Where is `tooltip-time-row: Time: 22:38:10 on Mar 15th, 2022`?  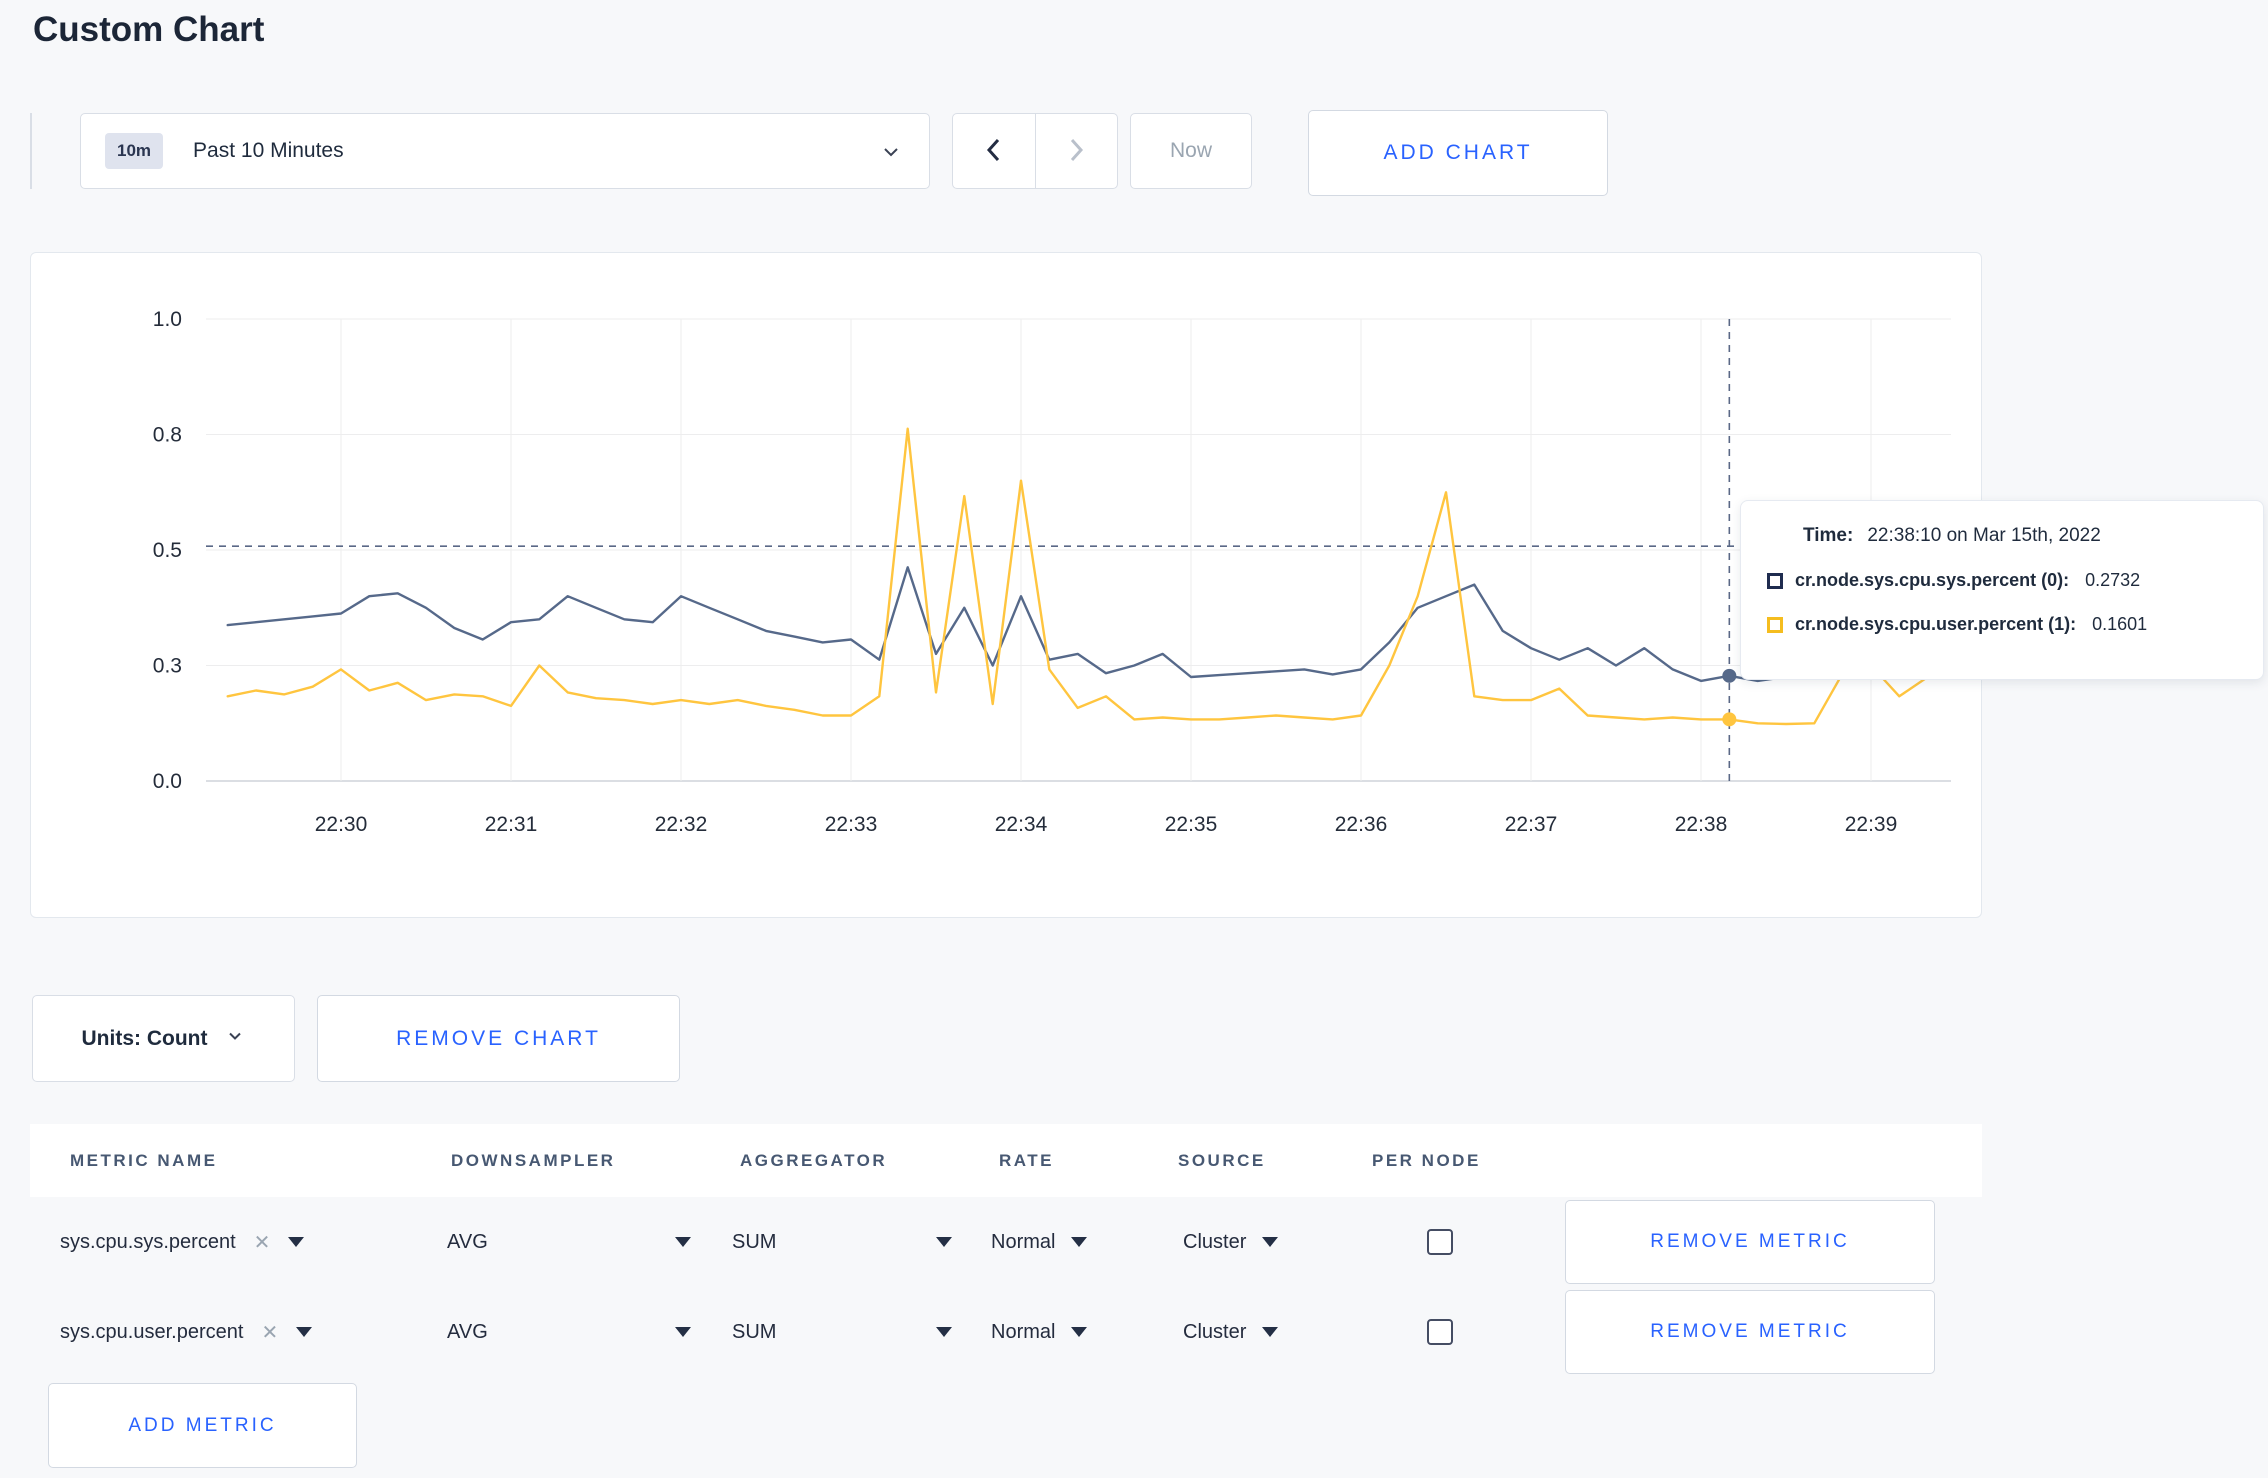
tooltip-time-row: Time: 22:38:10 on Mar 15th, 2022 is located at coordinates (2020, 536).